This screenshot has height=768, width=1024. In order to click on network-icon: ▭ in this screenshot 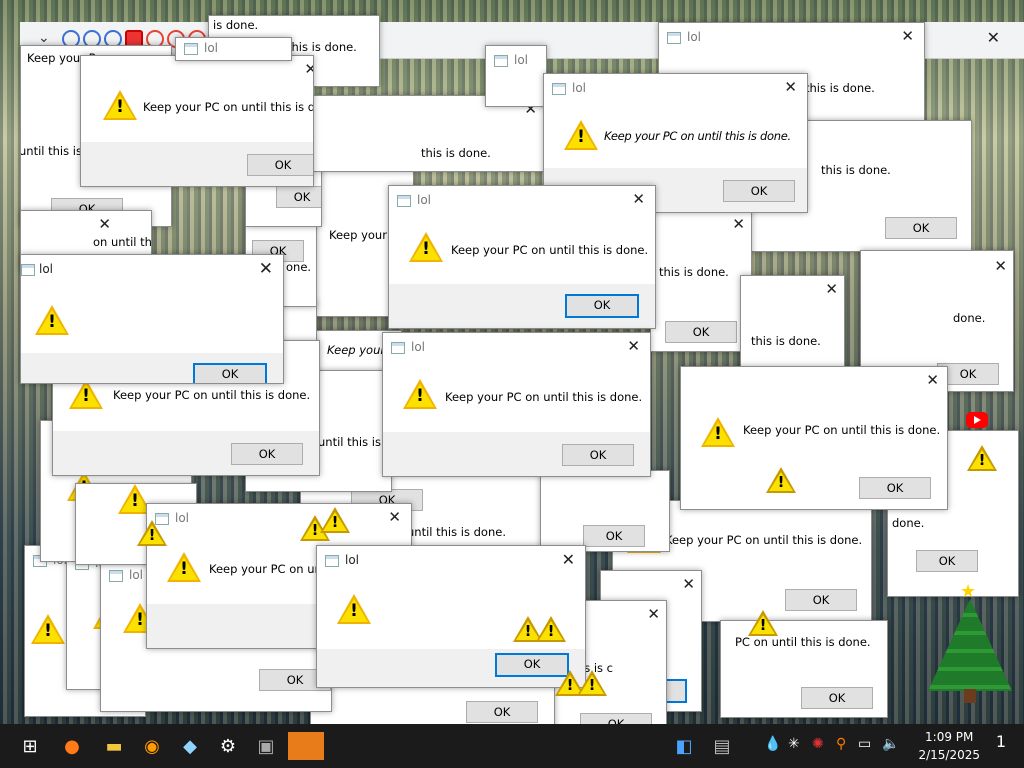, I will do `click(864, 744)`.